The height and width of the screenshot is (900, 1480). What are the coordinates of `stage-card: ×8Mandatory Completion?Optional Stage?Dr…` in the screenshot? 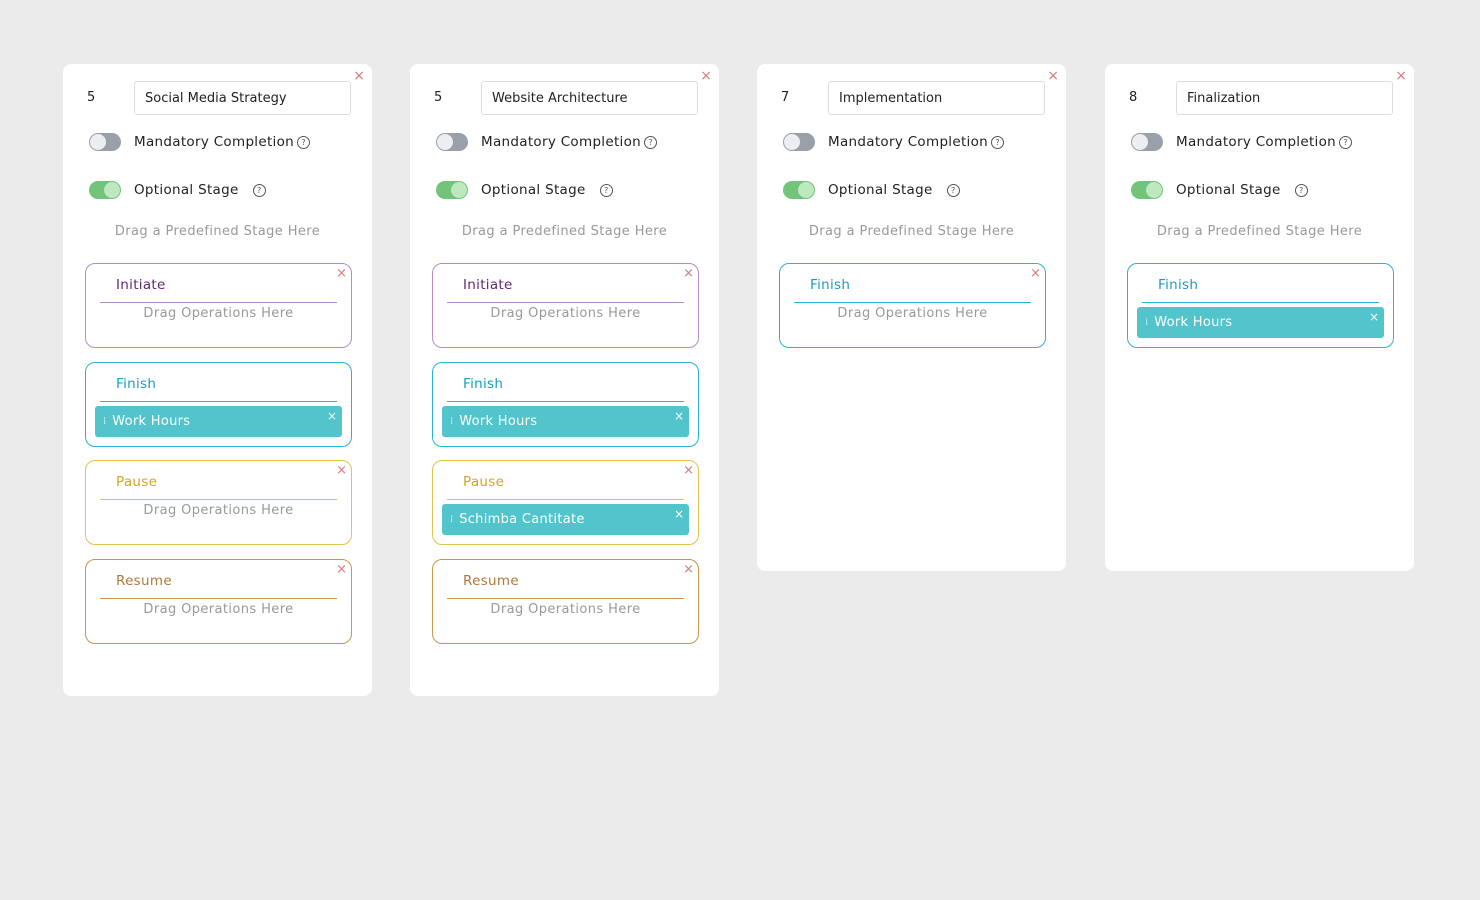 It's located at (1259, 317).